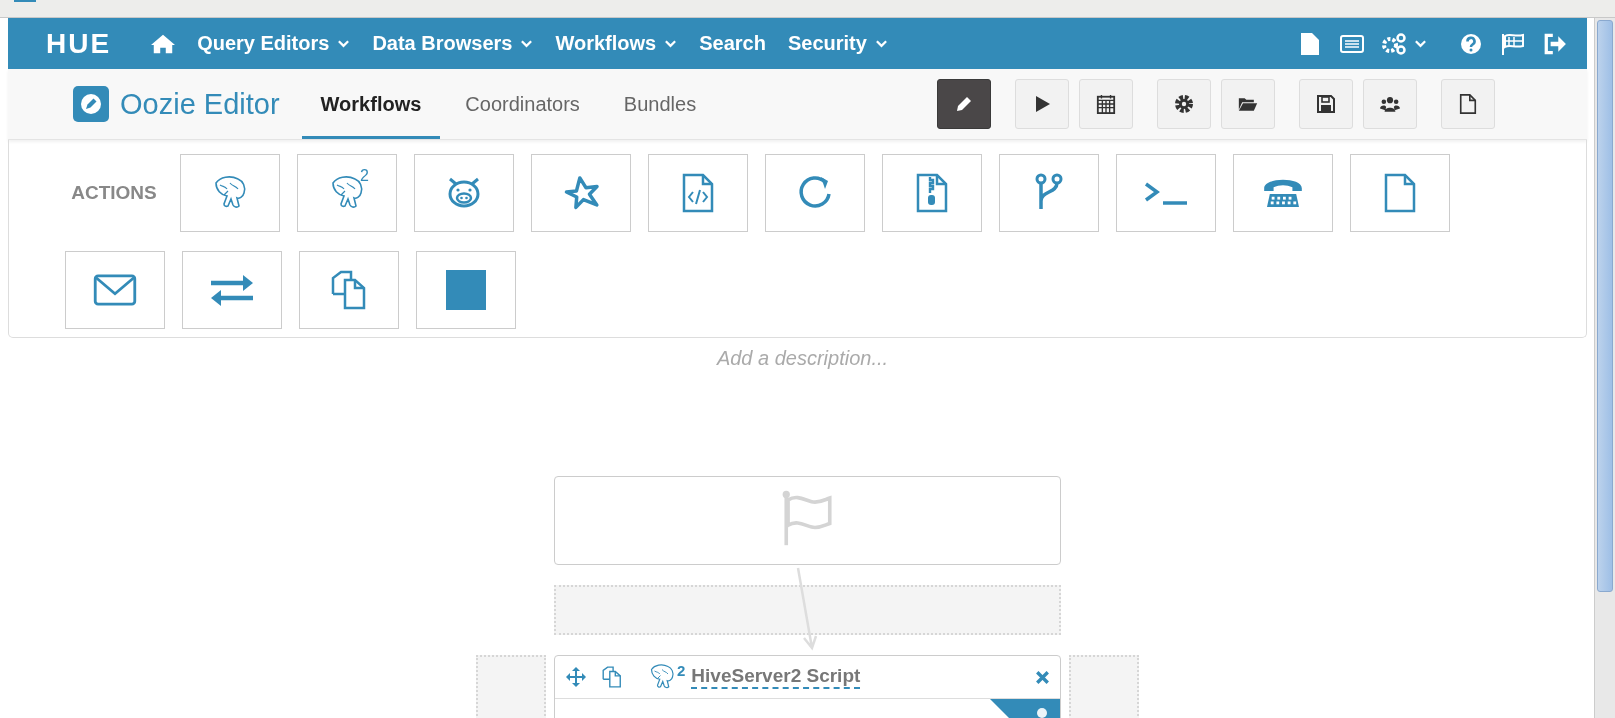 This screenshot has height=718, width=1615. Describe the element at coordinates (1184, 104) in the screenshot. I see `gear-icon` at that location.